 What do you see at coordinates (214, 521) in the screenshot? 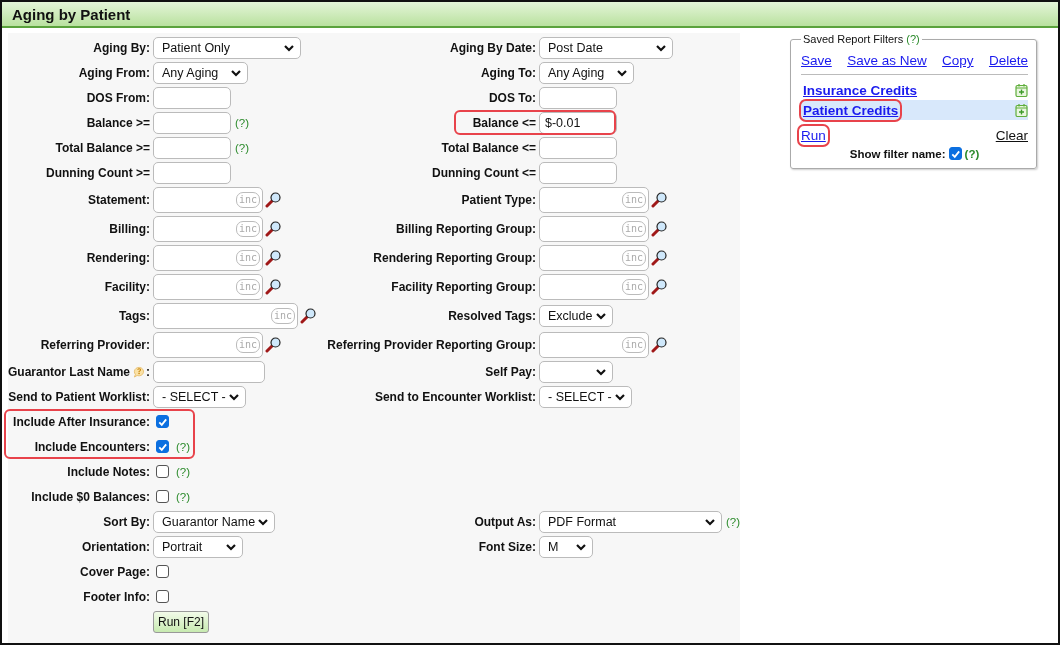
I see `dropdown: Guarantor Name` at bounding box center [214, 521].